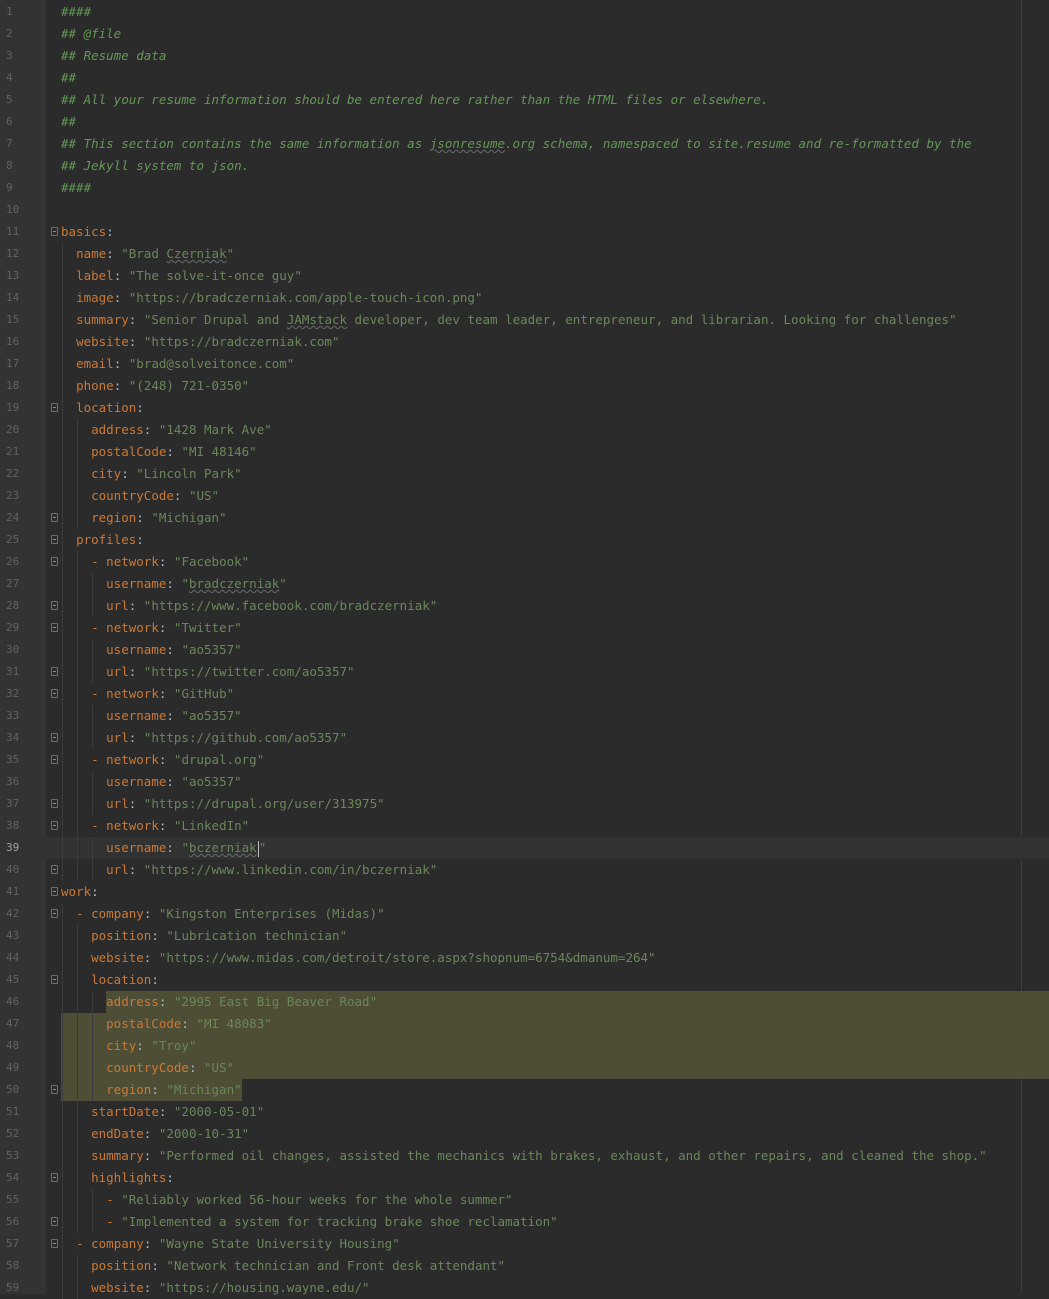  I want to click on code-line: 18 phone: "(248) 721-0350", so click(524, 386).